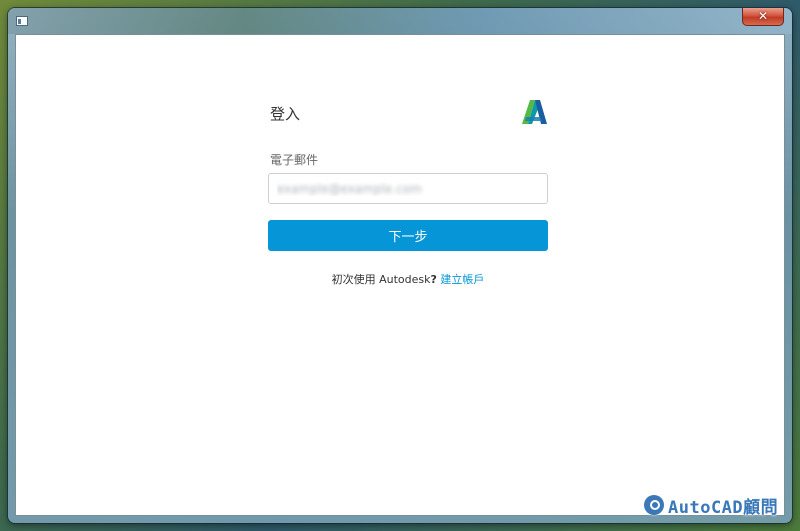 The height and width of the screenshot is (531, 800). What do you see at coordinates (294, 160) in the screenshot?
I see `email-label: 電子郵件` at bounding box center [294, 160].